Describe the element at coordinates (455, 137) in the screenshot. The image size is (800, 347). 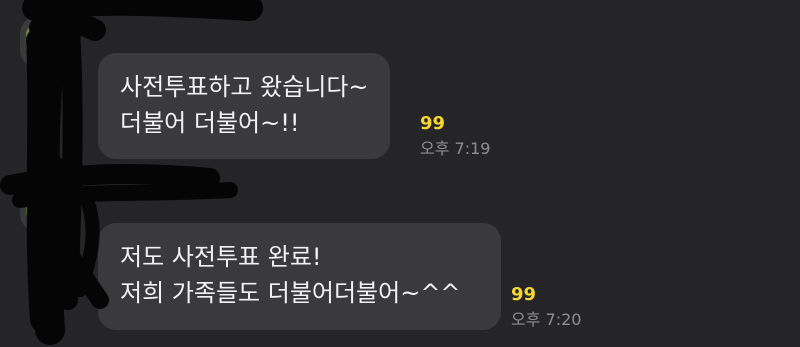
I see `message-meta: 99 오후 7:19` at that location.